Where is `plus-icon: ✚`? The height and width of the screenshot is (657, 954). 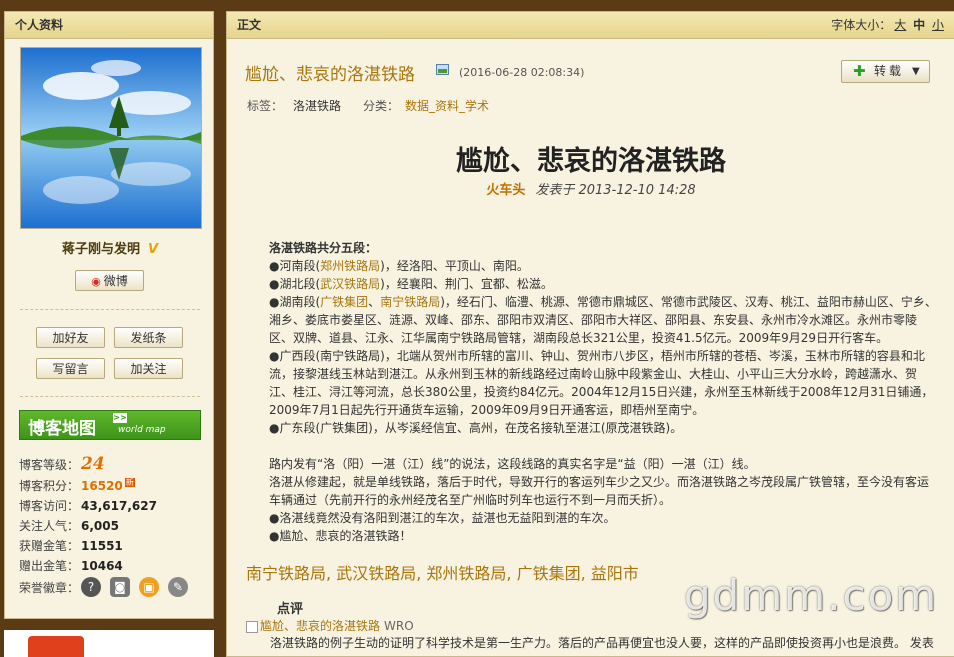 plus-icon: ✚ is located at coordinates (859, 71).